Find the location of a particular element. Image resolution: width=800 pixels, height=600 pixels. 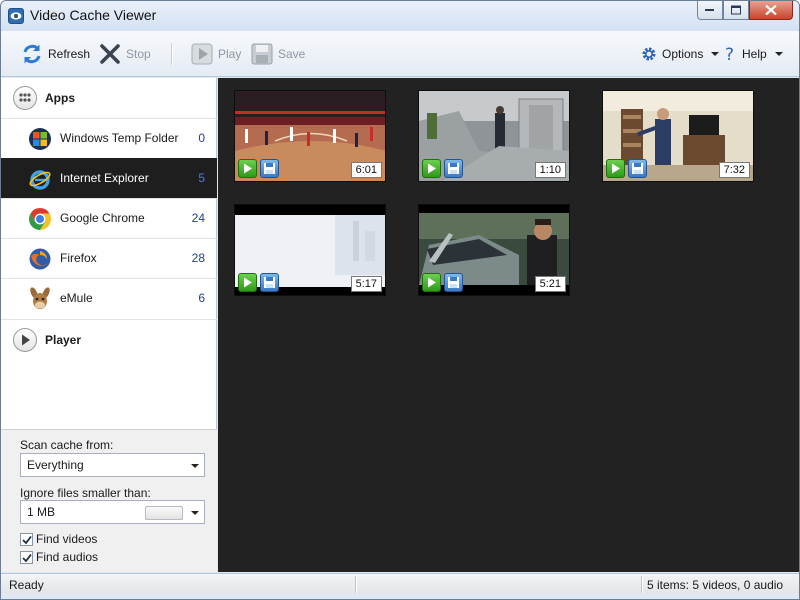

sidebar-item-internet-explorer: Internet Explorer 5 is located at coordinates (109, 178).